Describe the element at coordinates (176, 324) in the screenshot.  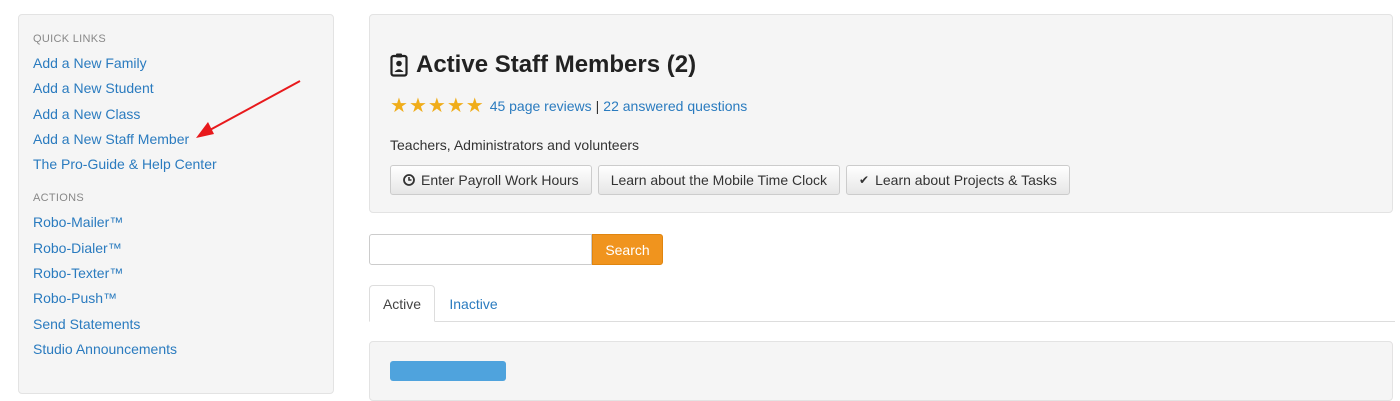
I see `send-statements-link: Send Statements` at that location.